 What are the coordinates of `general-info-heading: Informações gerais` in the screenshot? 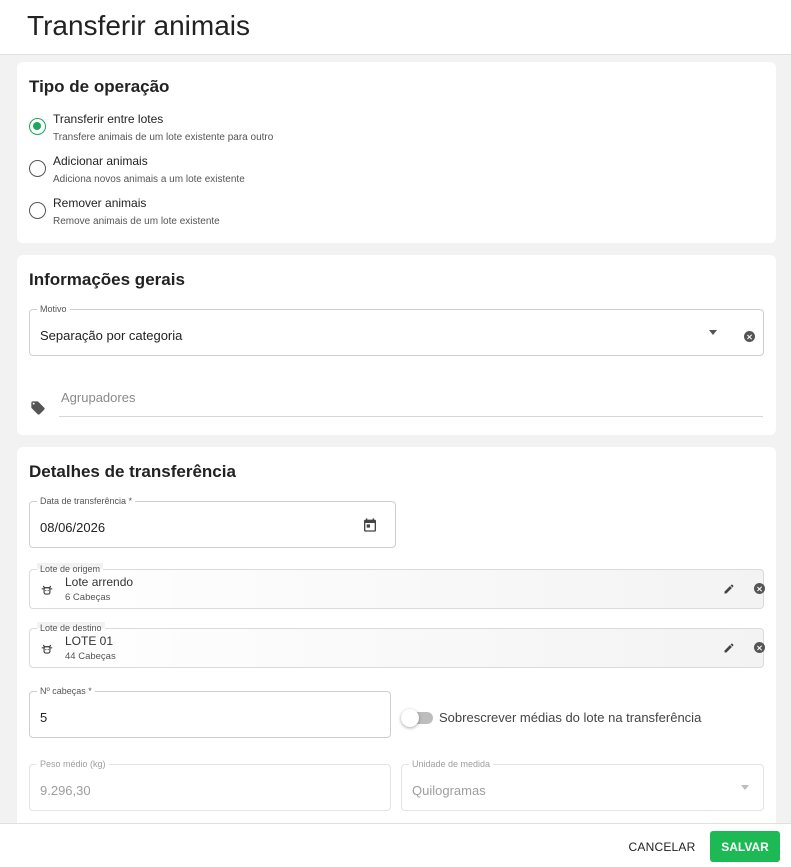 It's located at (107, 279).